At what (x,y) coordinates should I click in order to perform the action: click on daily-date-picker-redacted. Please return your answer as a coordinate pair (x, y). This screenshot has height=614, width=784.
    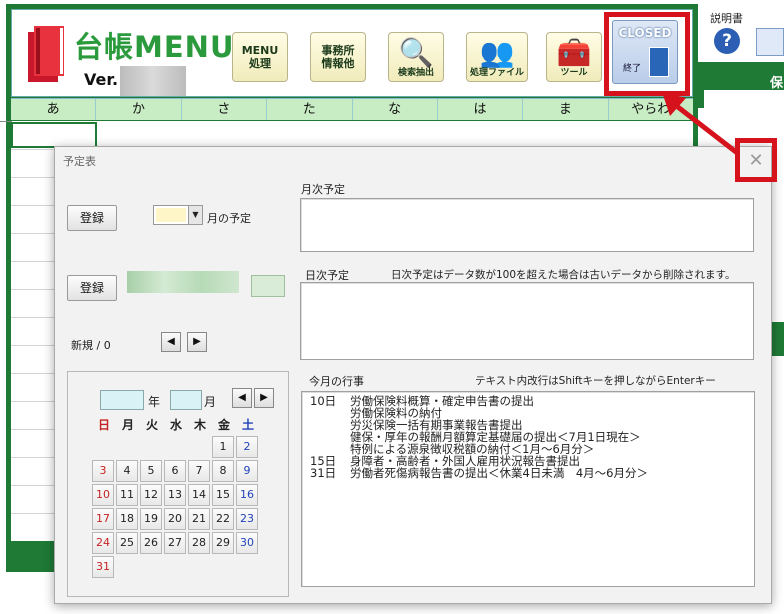
    Looking at the image, I should click on (268, 286).